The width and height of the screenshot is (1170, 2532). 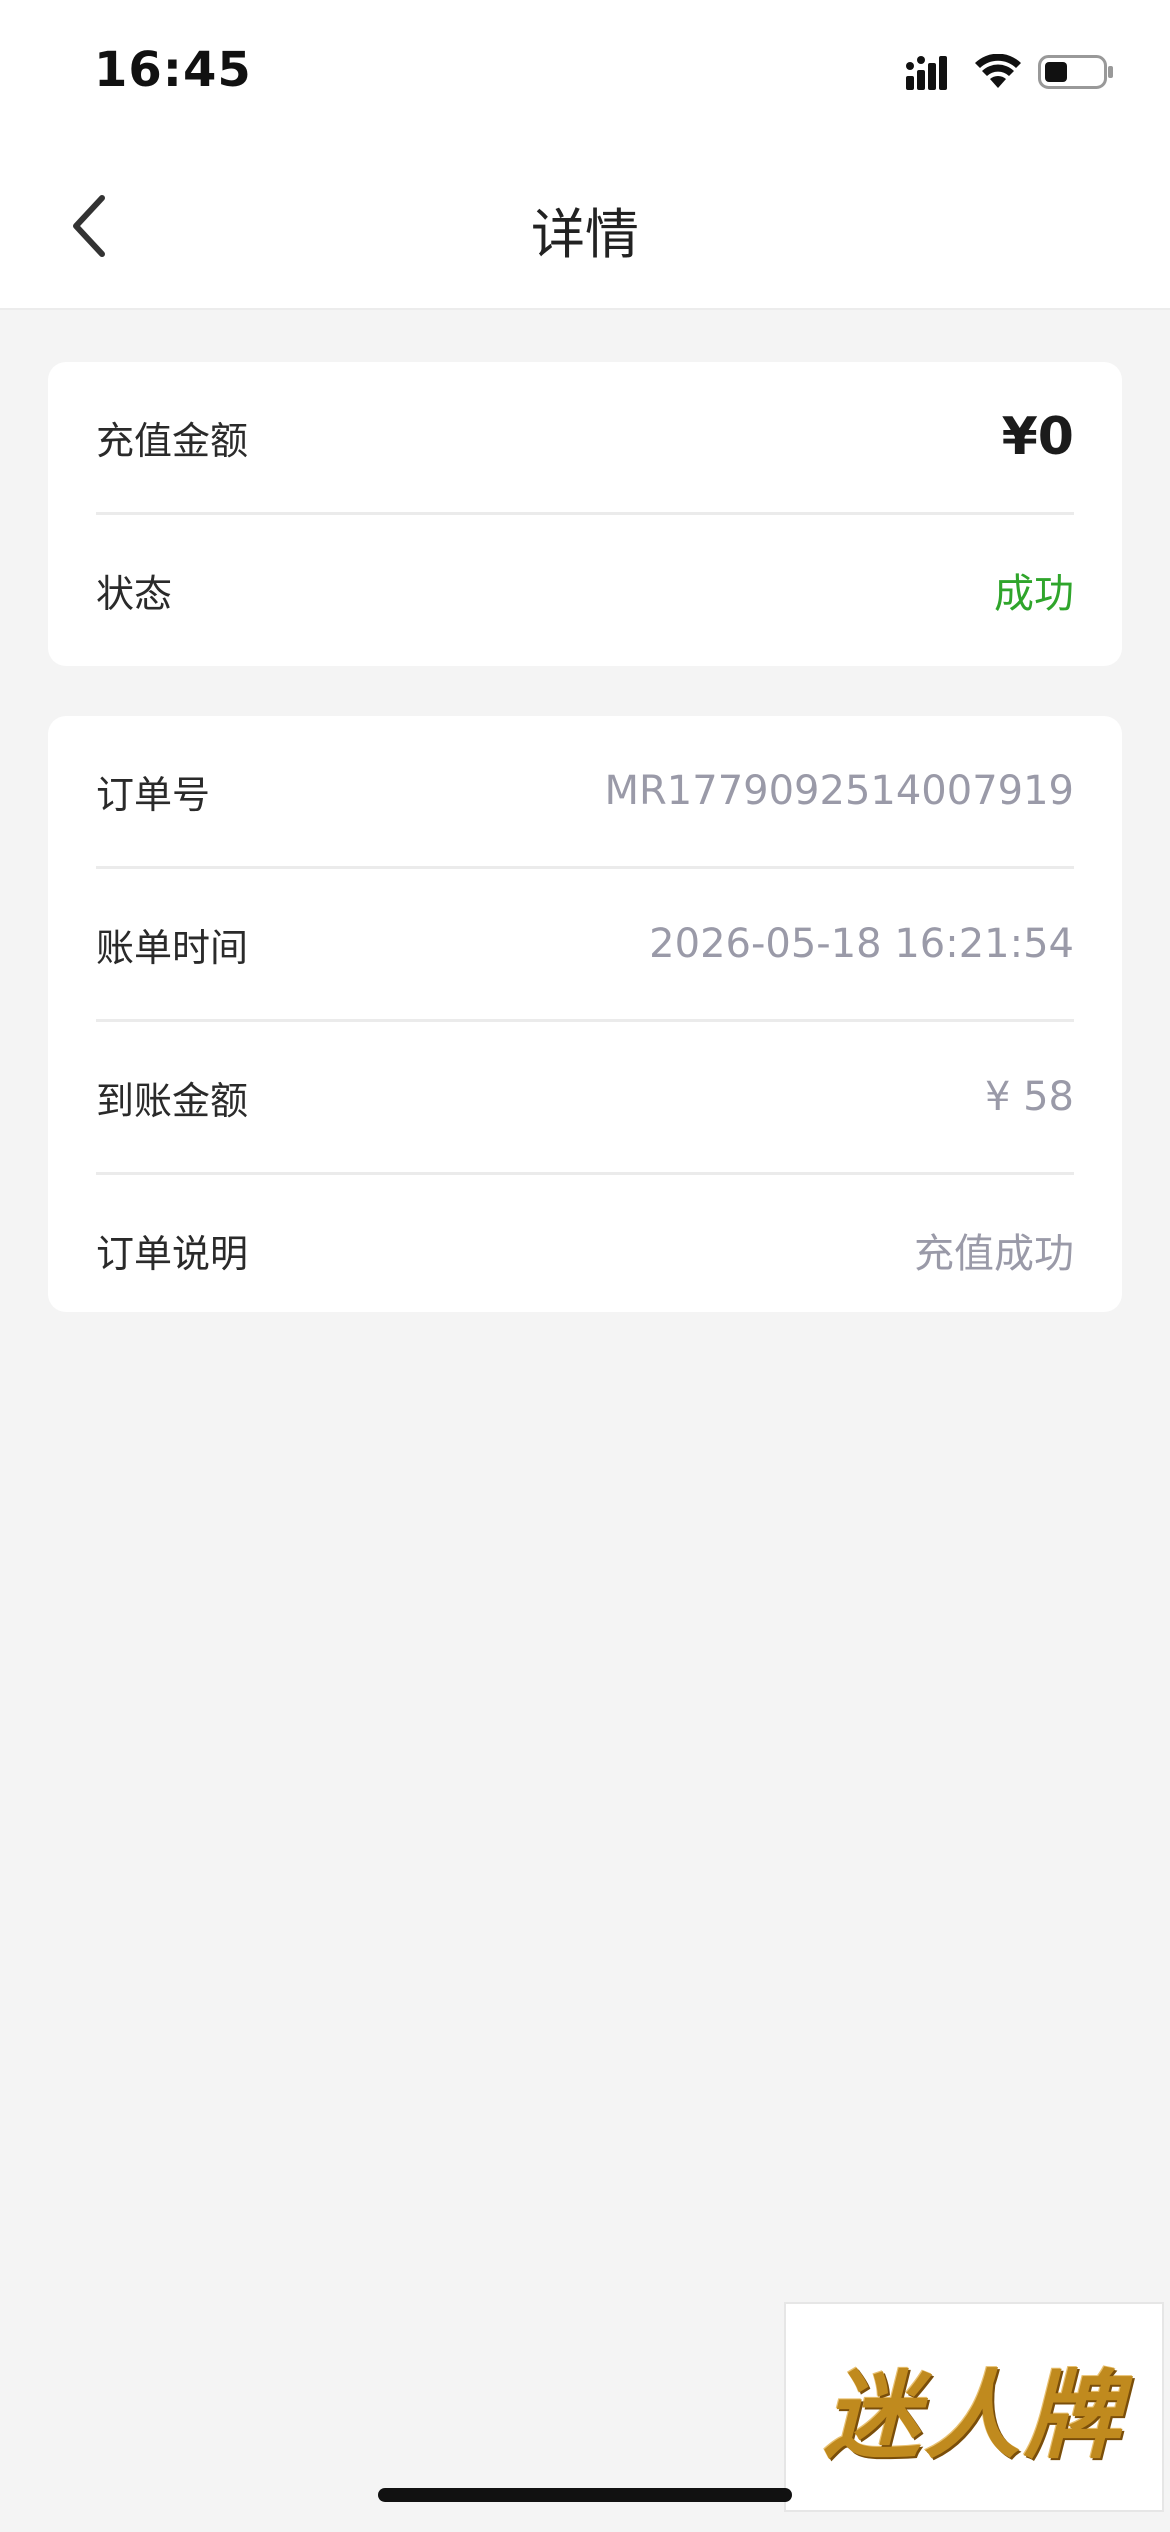 What do you see at coordinates (585, 792) in the screenshot?
I see `order-number-row: 订单号 MR1779092514007919` at bounding box center [585, 792].